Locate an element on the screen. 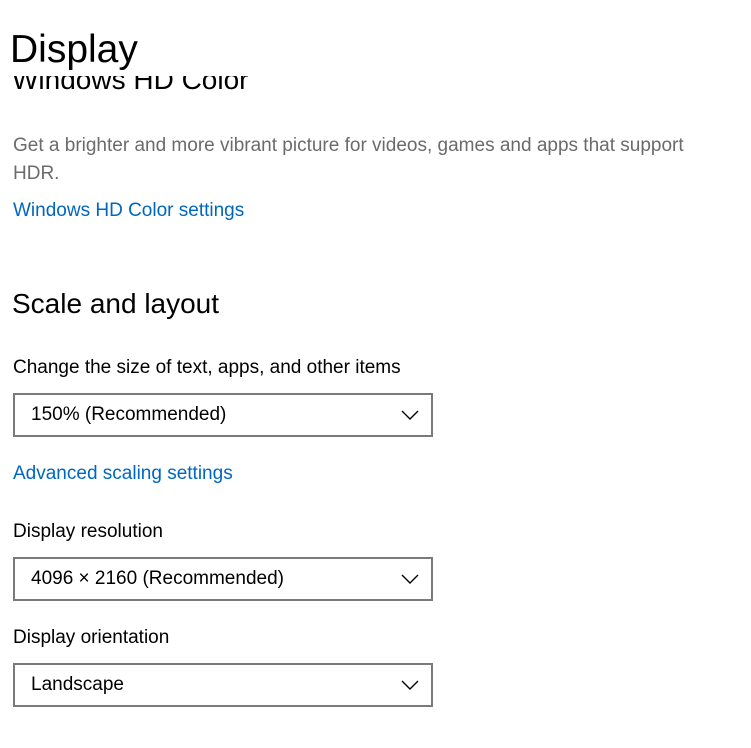  orientation-label: Display orientation is located at coordinates (91, 637).